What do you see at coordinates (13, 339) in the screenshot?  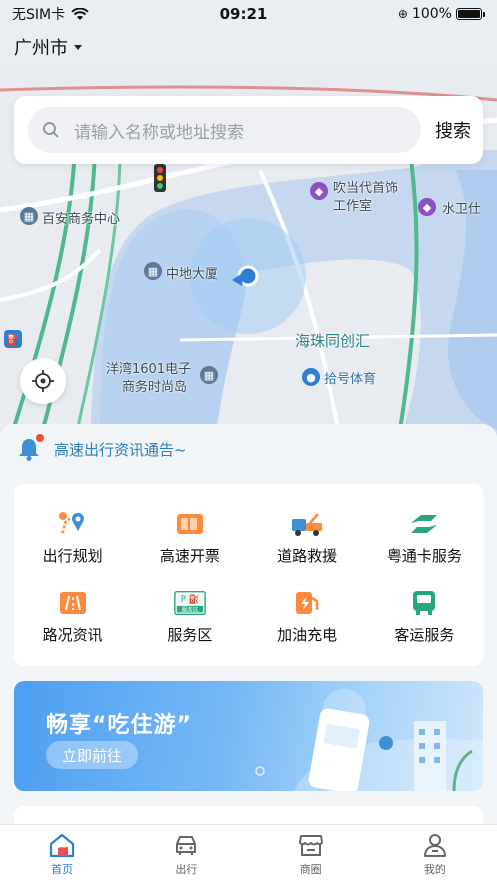 I see `gas-station-icon: ⛽` at bounding box center [13, 339].